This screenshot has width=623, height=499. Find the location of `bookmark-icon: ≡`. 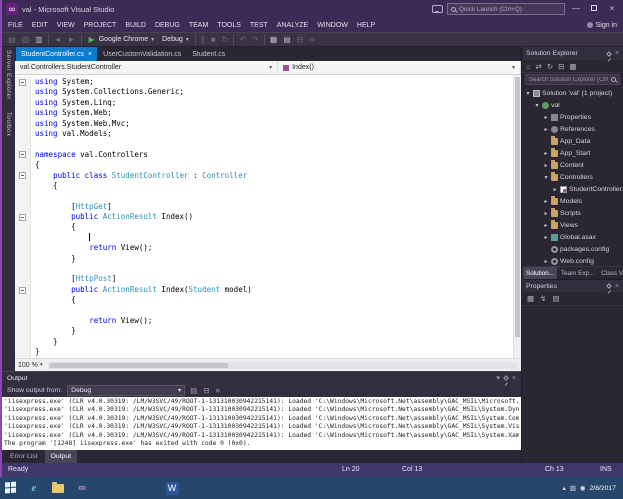

bookmark-icon: ≡ is located at coordinates (312, 39).